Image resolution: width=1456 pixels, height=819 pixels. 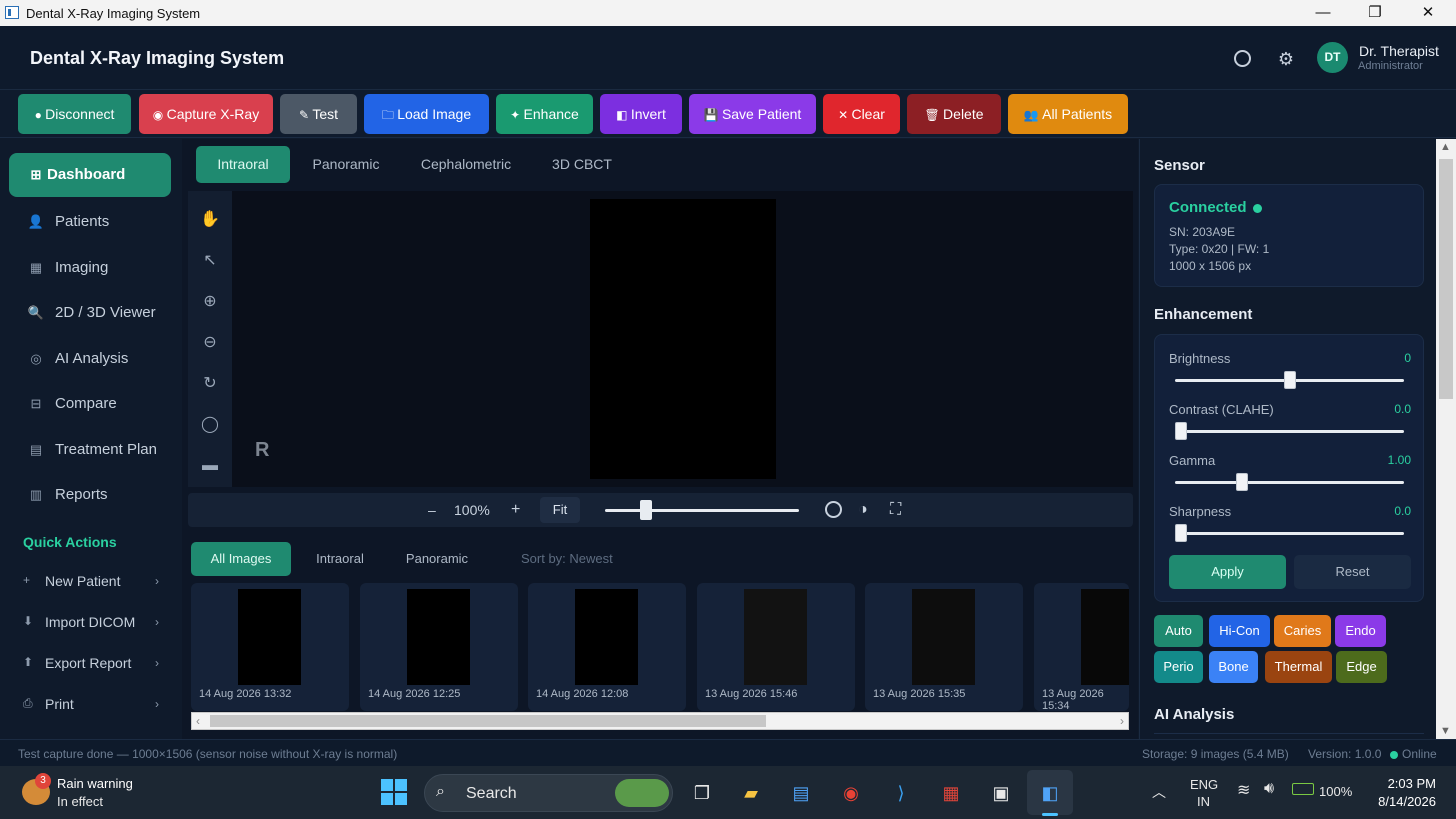 I want to click on wifi-icon: ≋, so click(x=1243, y=790).